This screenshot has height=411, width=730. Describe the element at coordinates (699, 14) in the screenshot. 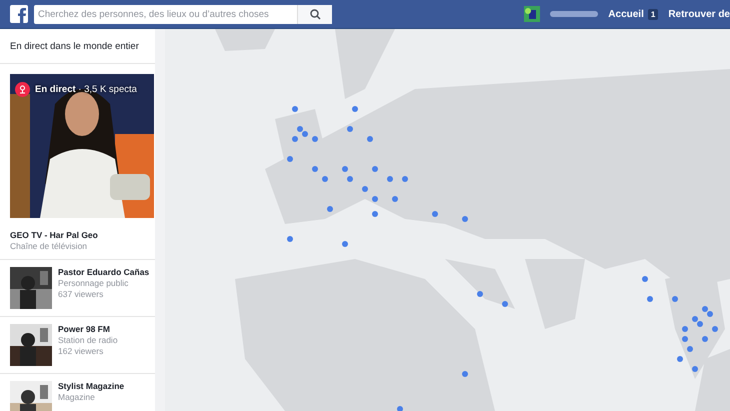

I see `nav-link: Retrouver de` at that location.